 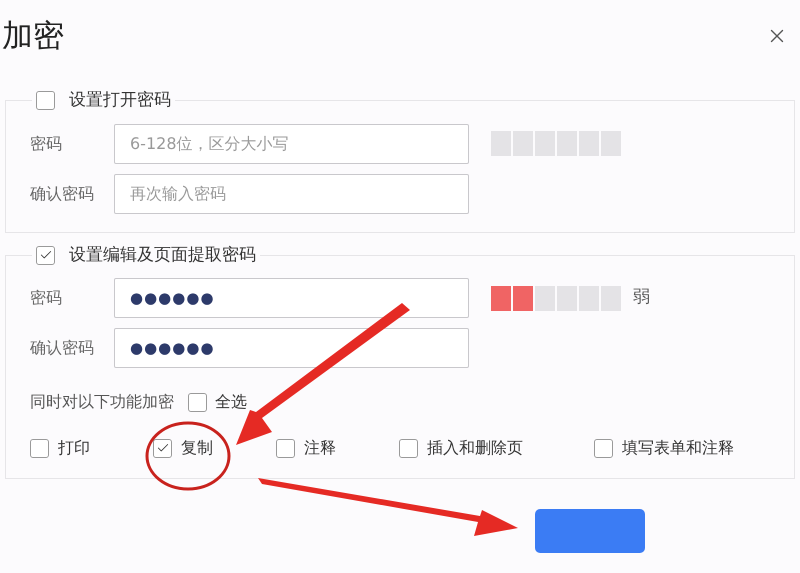 I want to click on strength-label: 弱, so click(x=641, y=298).